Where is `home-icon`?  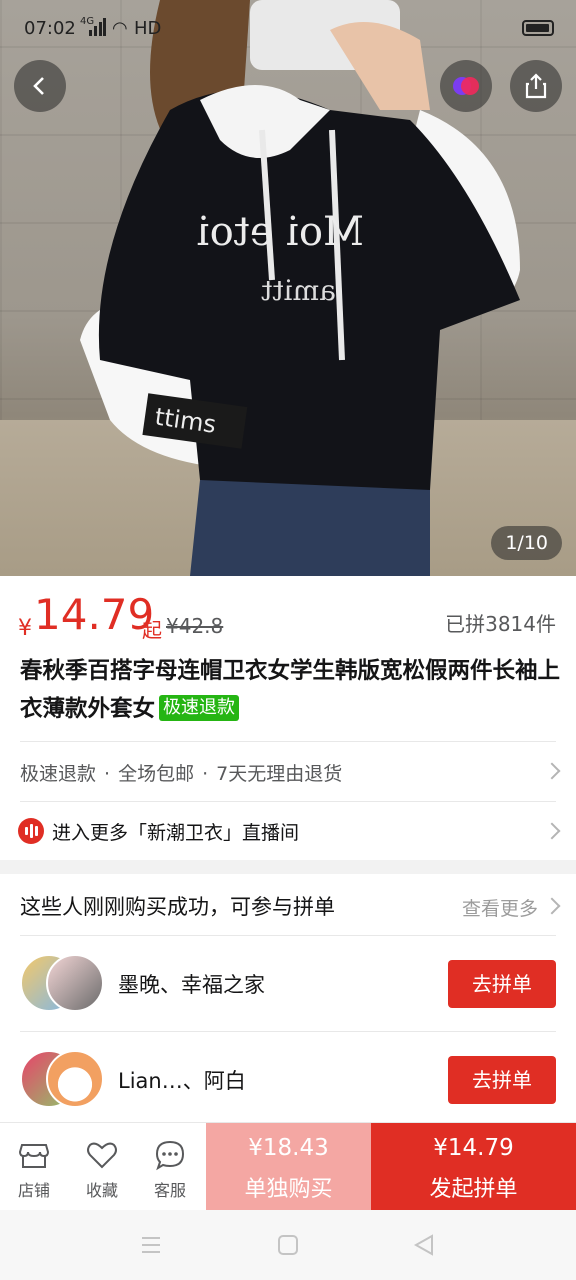
home-icon is located at coordinates (288, 1245).